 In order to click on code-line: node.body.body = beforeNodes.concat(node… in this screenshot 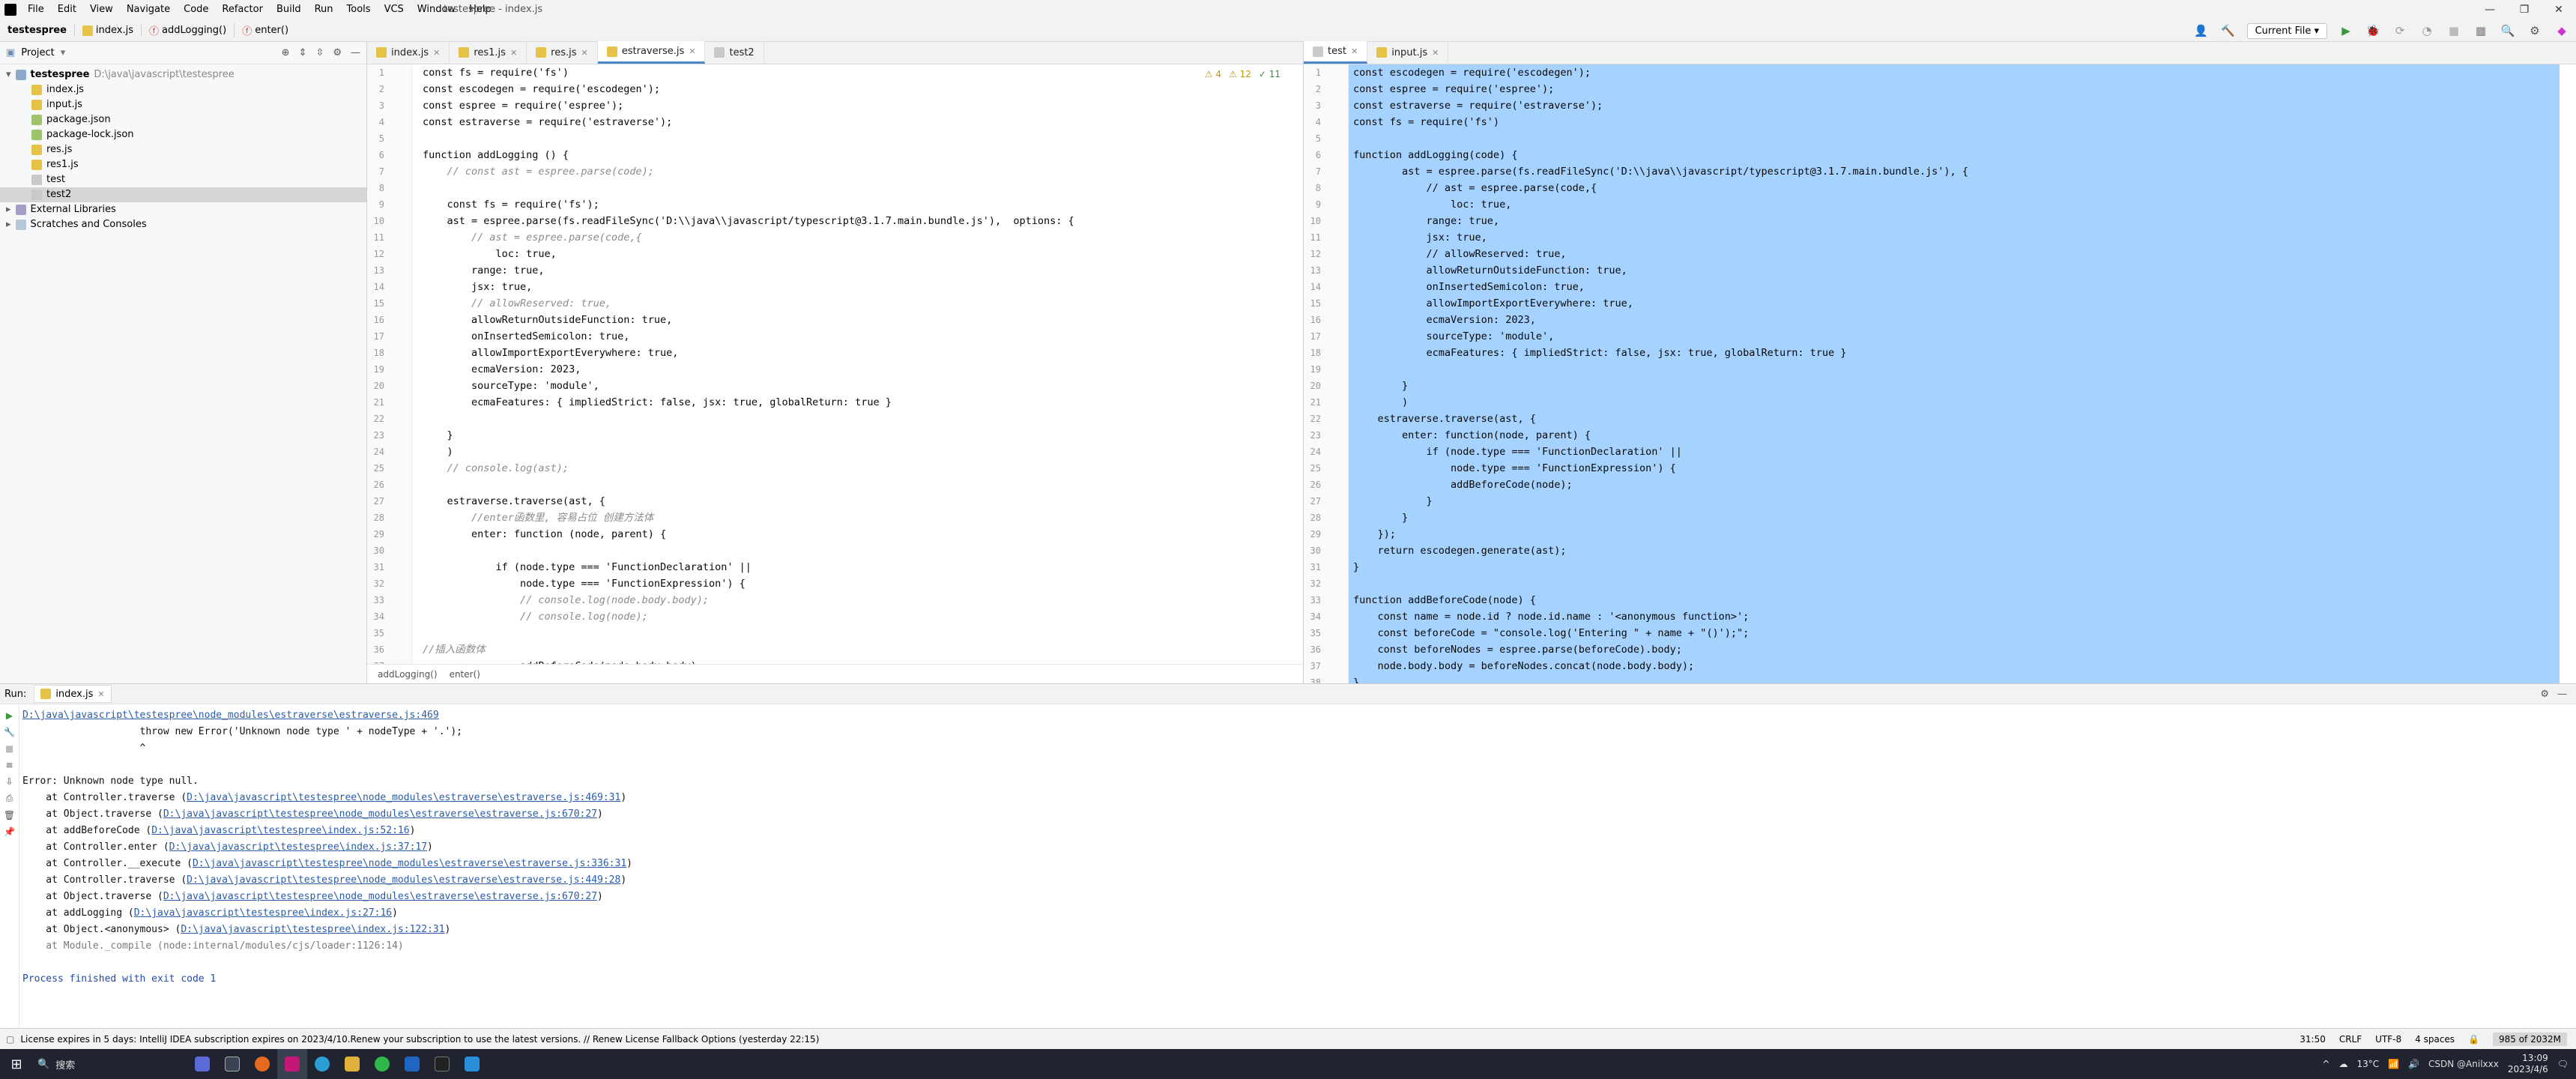, I will do `click(1964, 666)`.